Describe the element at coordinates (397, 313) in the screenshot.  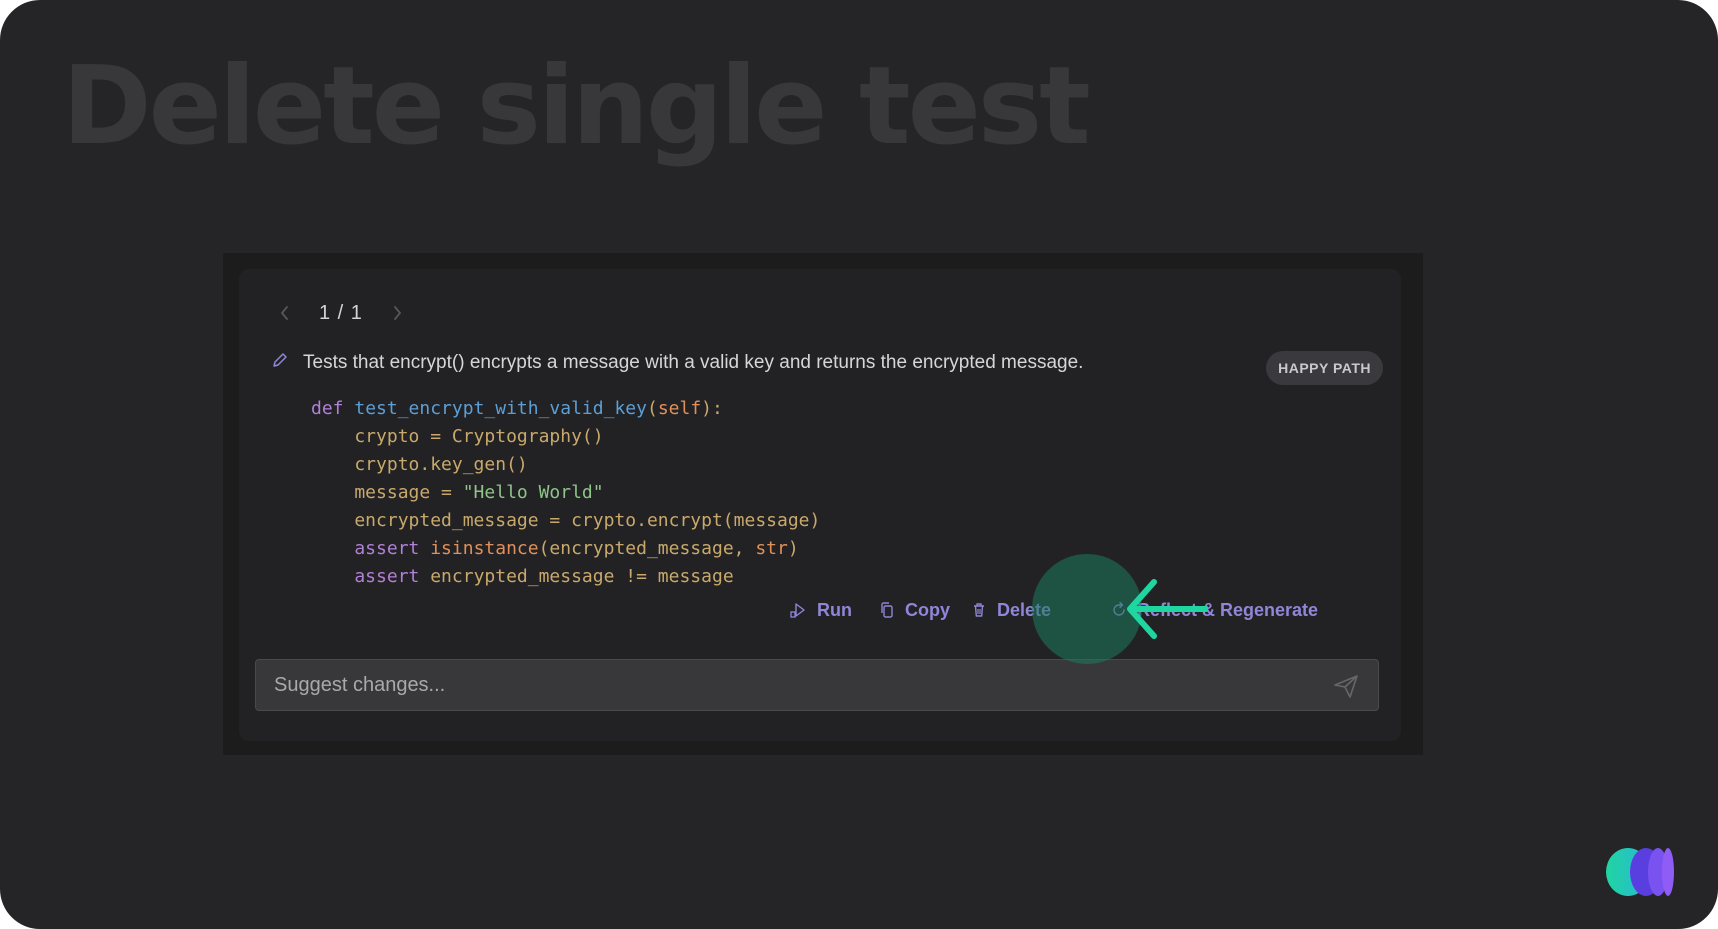
I see `chevron-right-icon` at that location.